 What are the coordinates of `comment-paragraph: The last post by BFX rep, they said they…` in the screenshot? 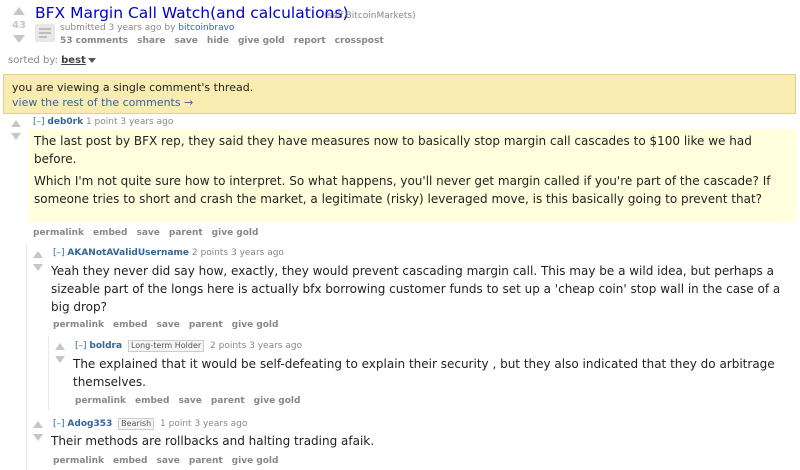 It's located at (393, 150).